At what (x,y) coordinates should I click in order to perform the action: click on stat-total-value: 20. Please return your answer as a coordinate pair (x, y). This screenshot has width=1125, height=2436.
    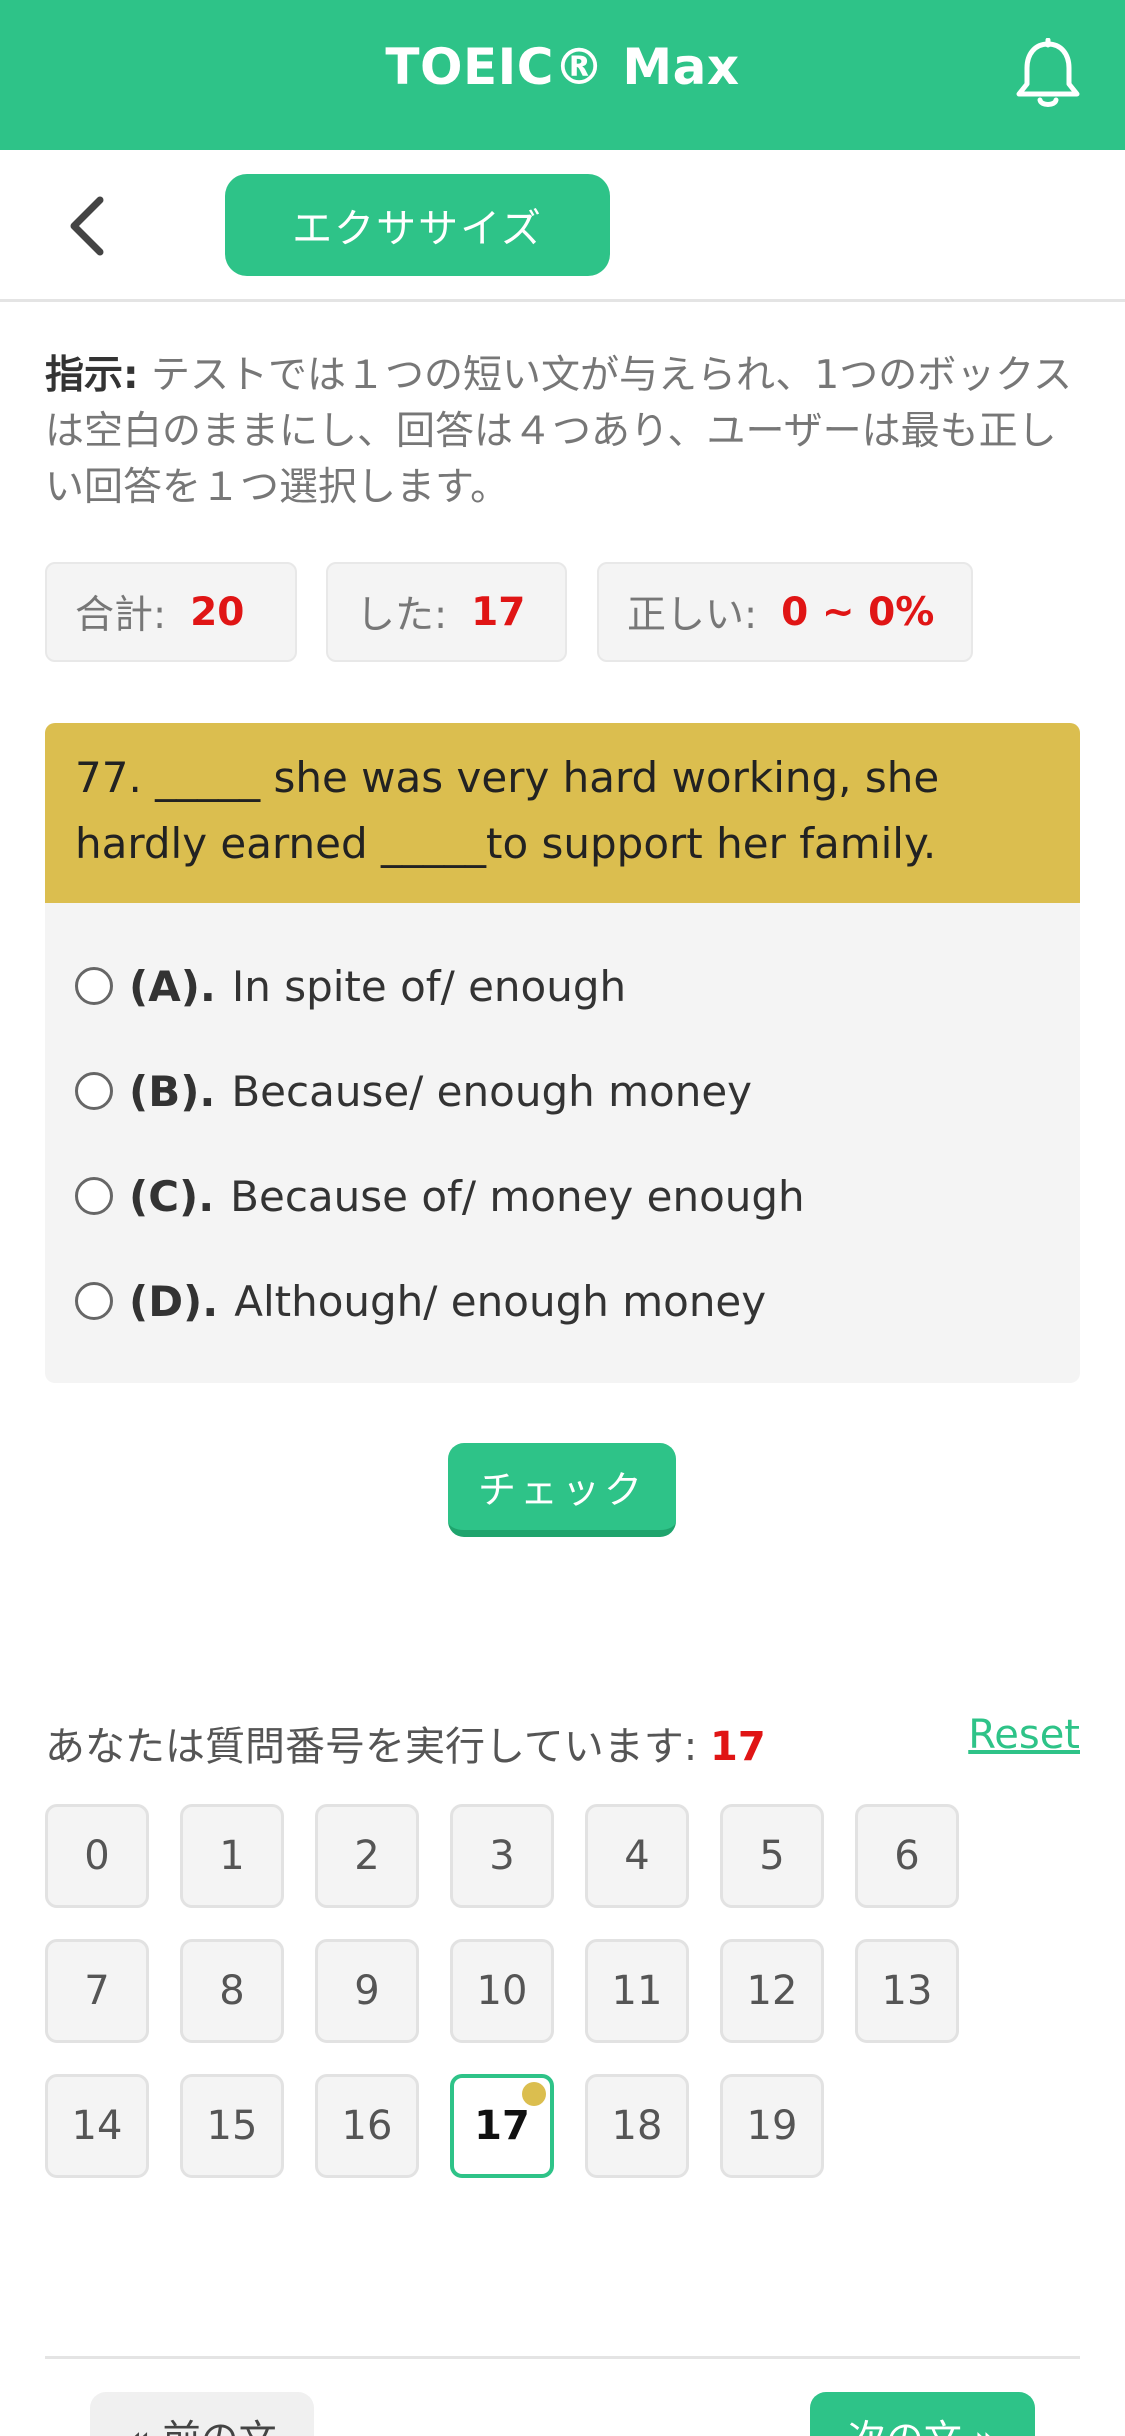
    Looking at the image, I should click on (217, 612).